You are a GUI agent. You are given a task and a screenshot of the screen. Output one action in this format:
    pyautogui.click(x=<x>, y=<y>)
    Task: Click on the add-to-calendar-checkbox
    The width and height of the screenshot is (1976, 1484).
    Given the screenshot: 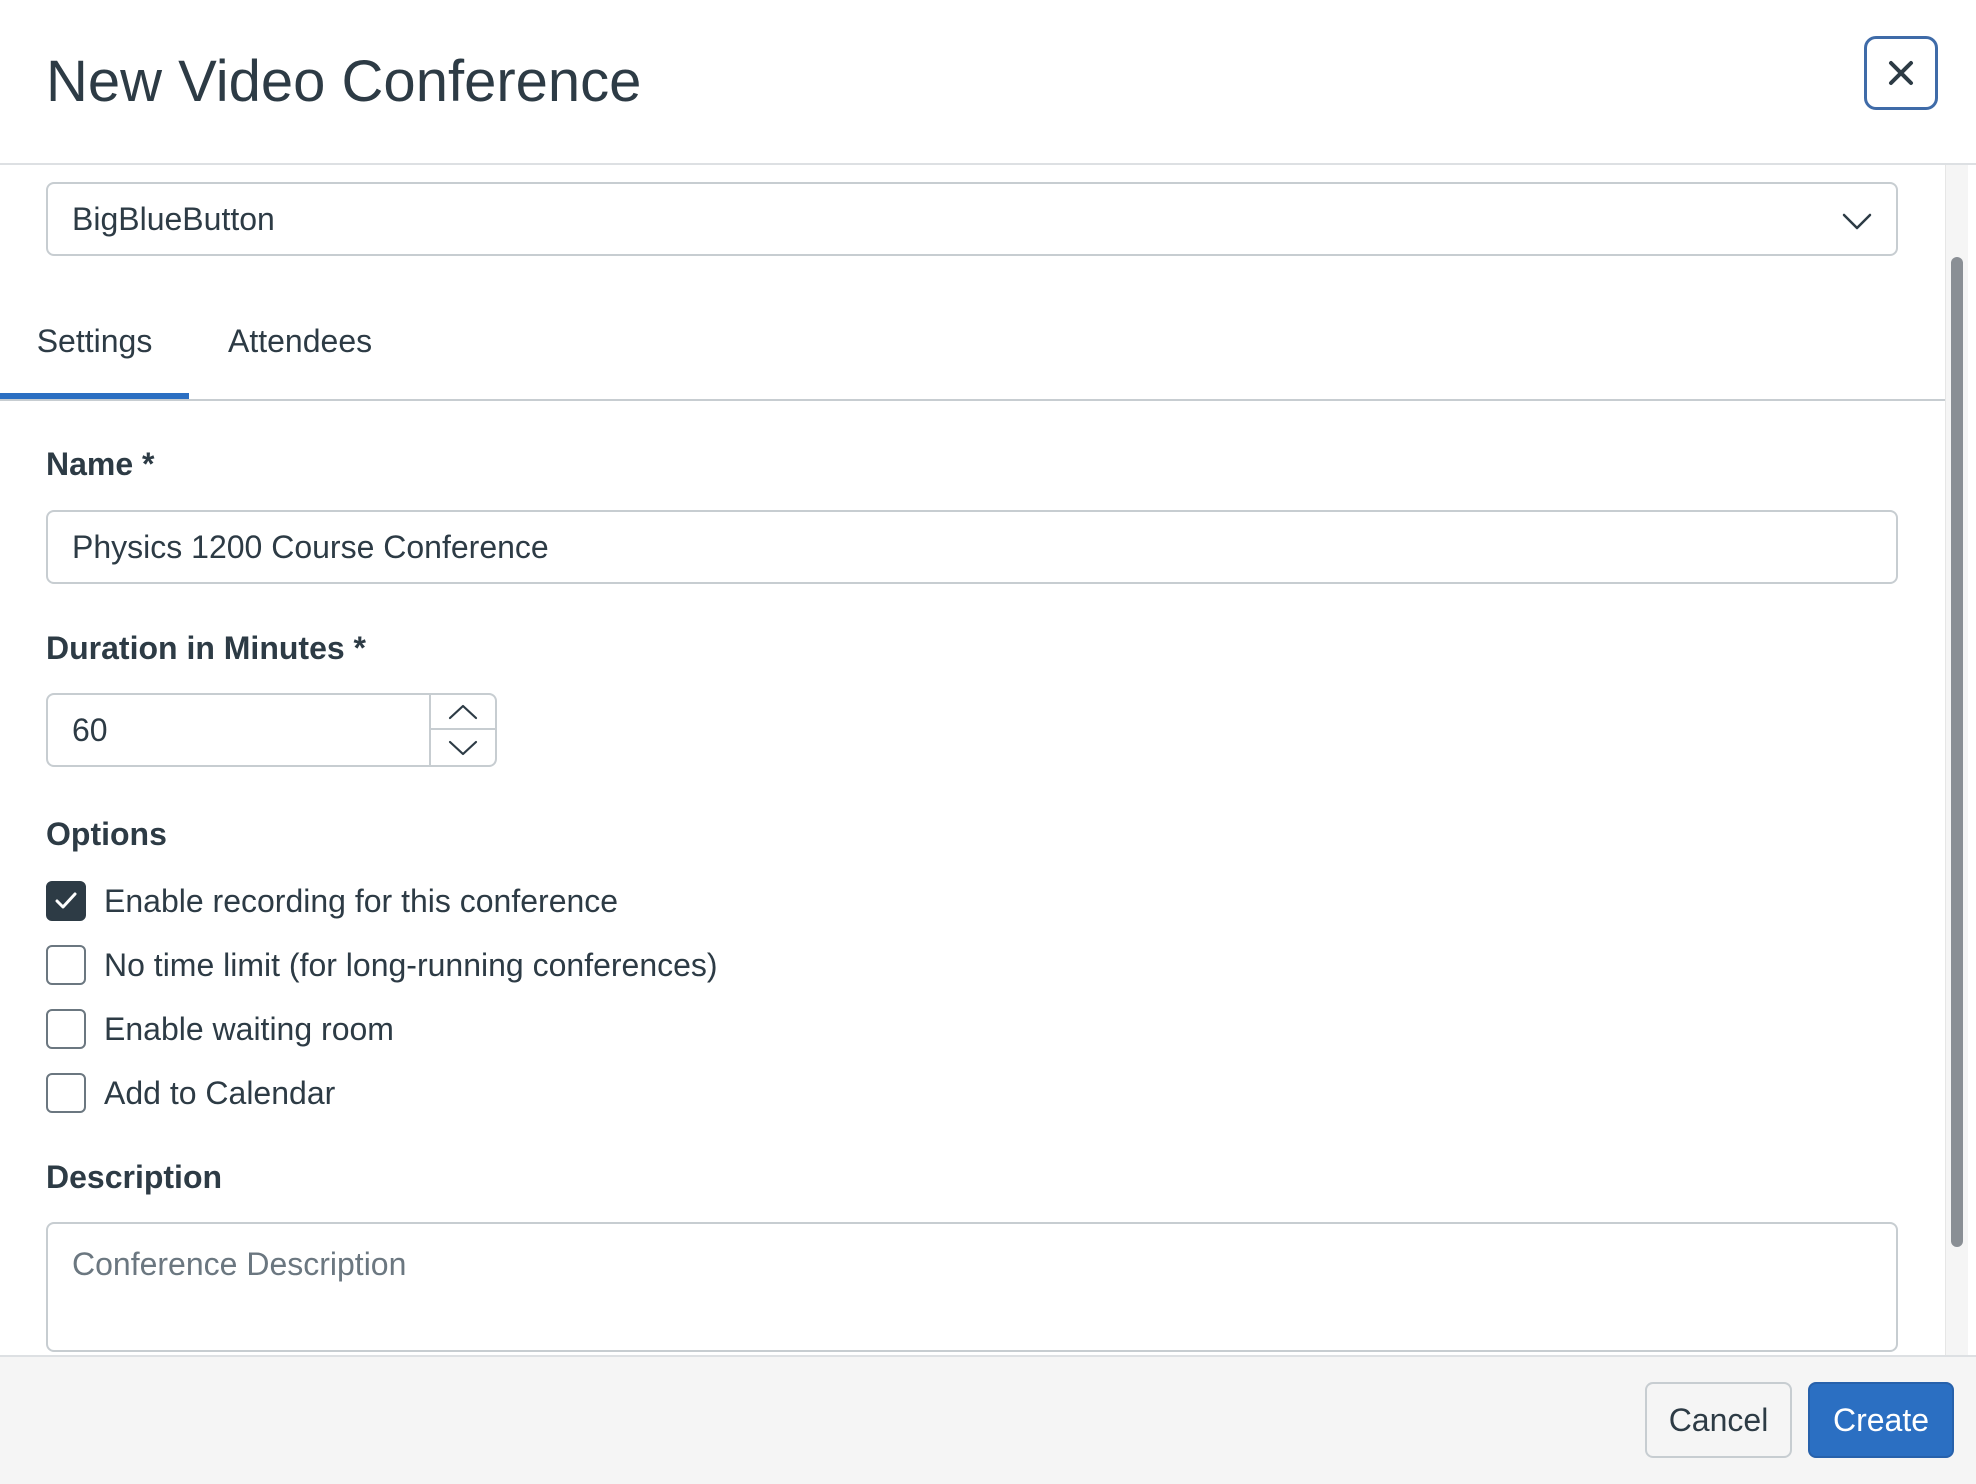 What is the action you would take?
    pyautogui.click(x=66, y=1093)
    